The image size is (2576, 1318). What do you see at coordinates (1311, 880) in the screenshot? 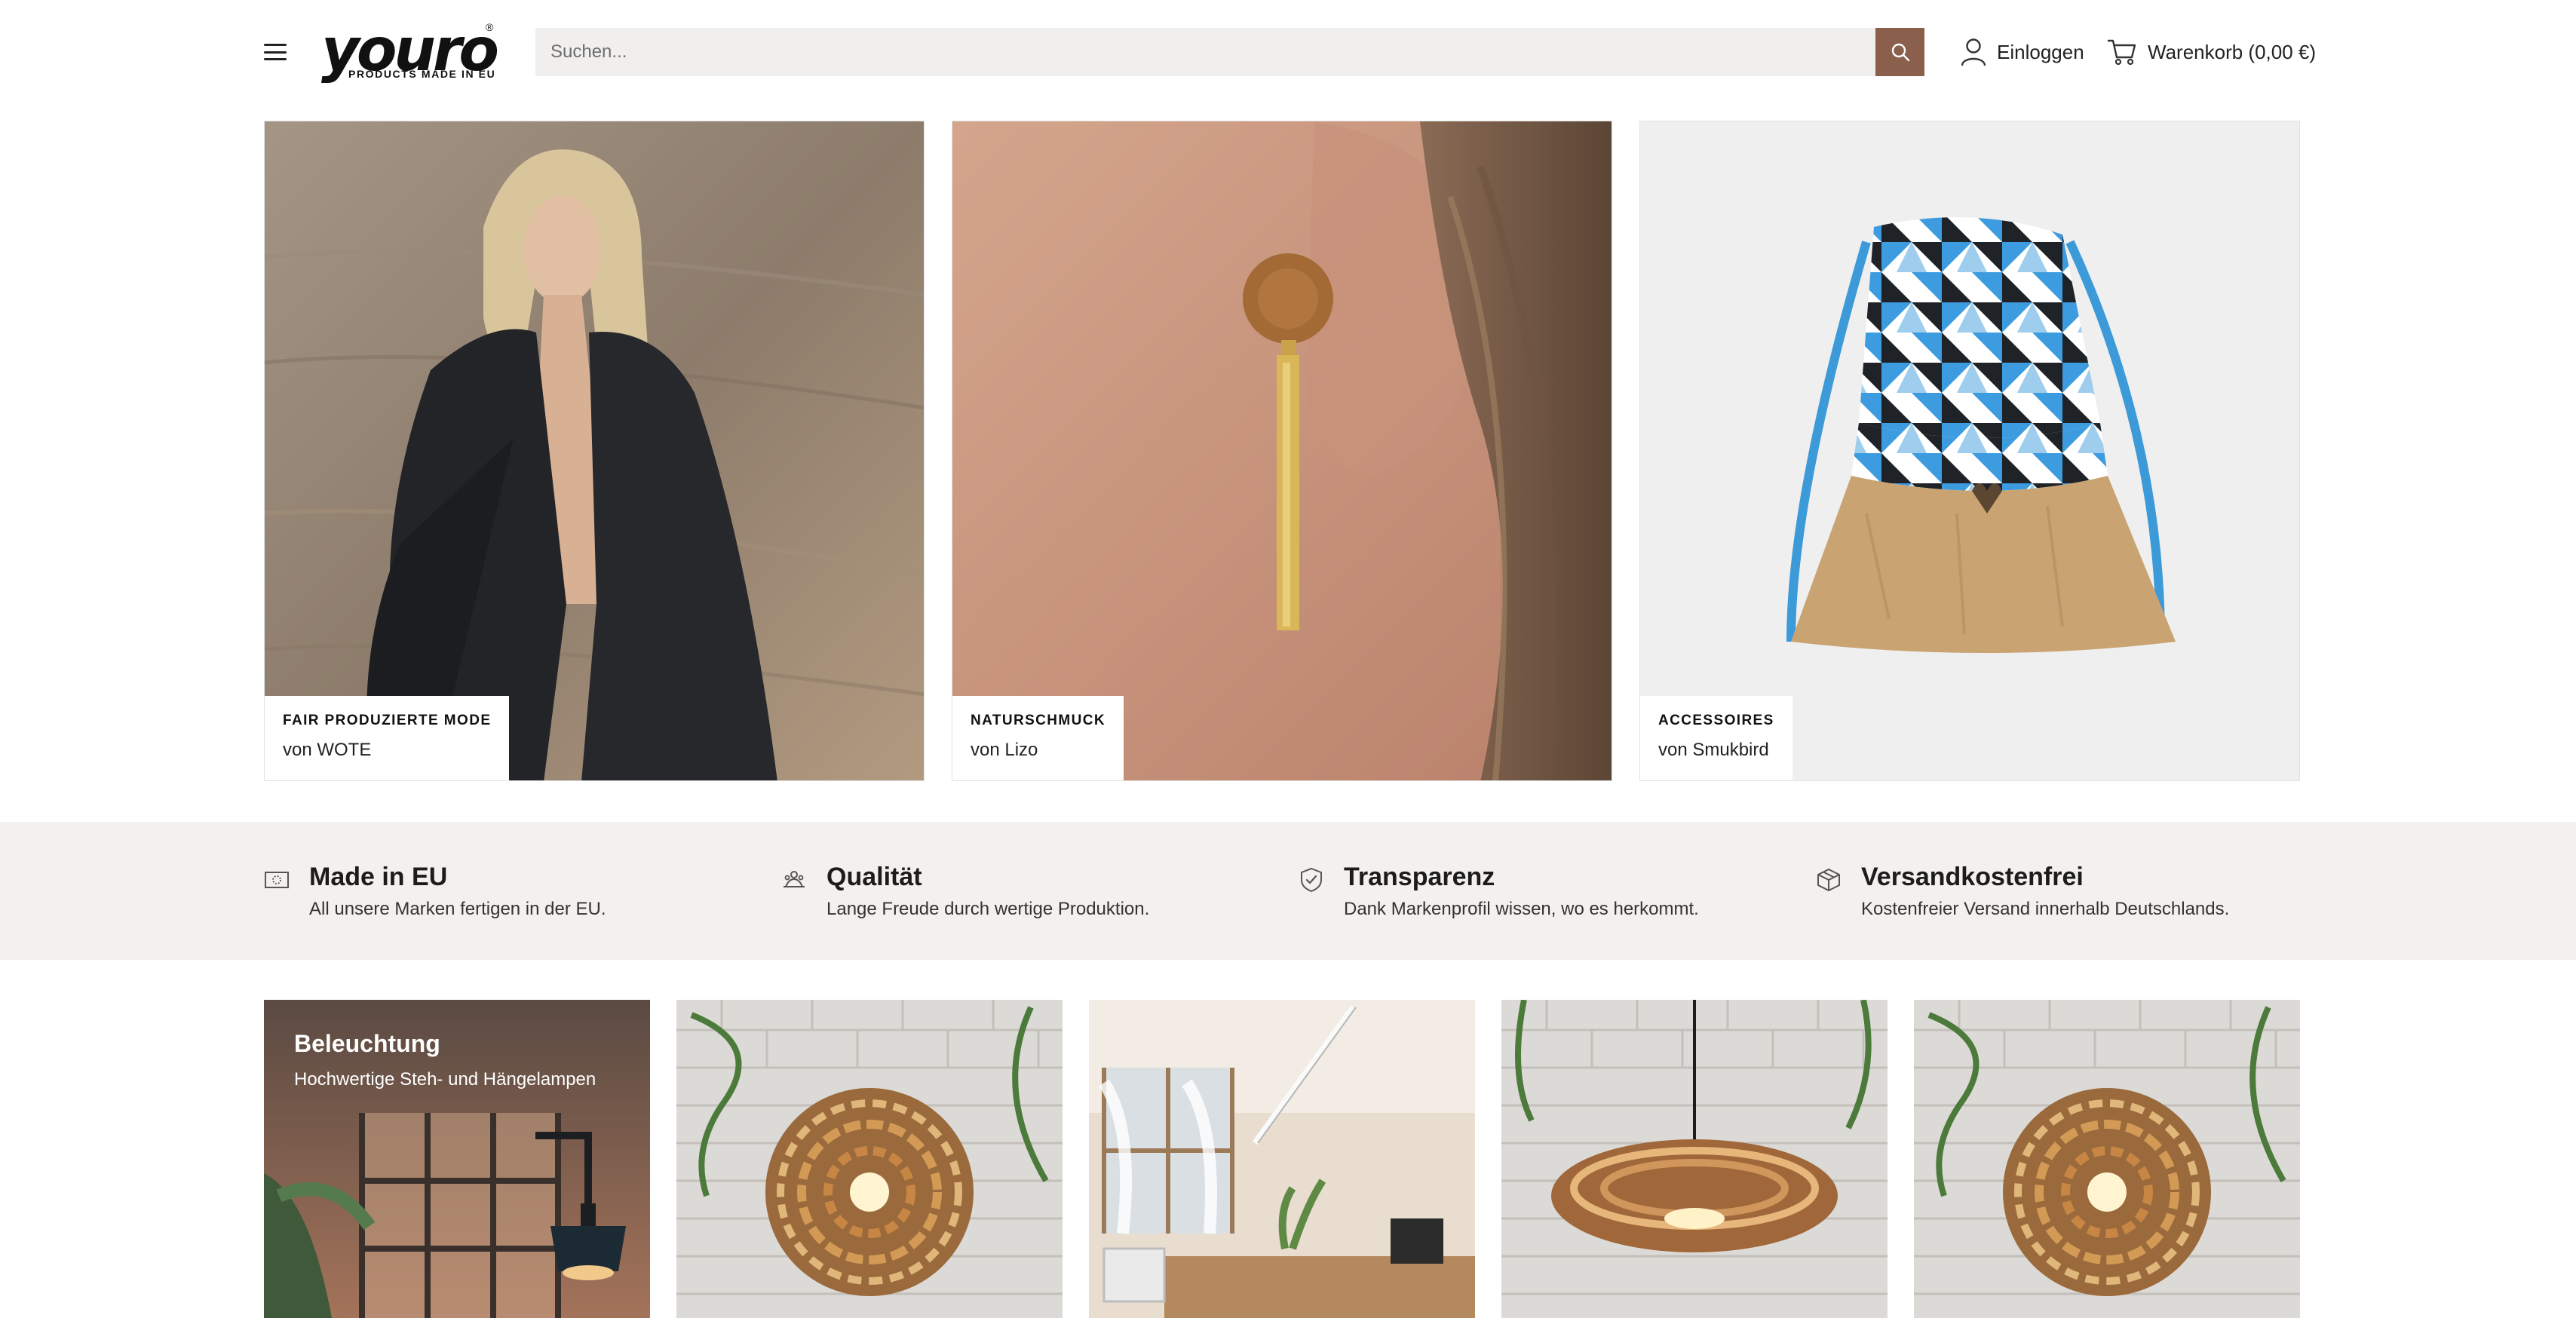
I see `shield-check-icon` at bounding box center [1311, 880].